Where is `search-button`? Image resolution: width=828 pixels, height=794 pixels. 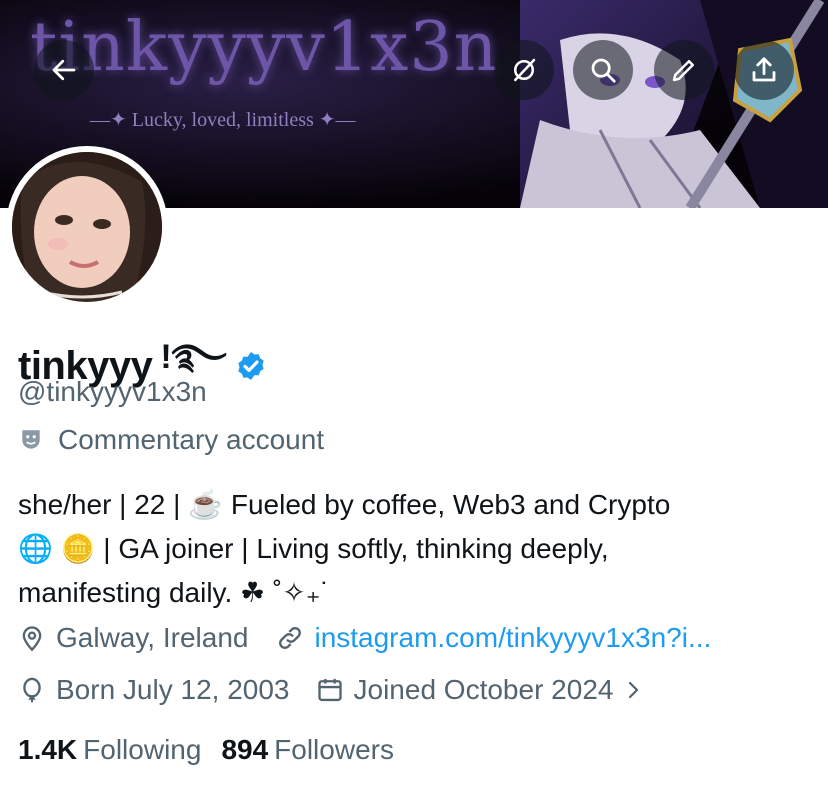 search-button is located at coordinates (603, 70).